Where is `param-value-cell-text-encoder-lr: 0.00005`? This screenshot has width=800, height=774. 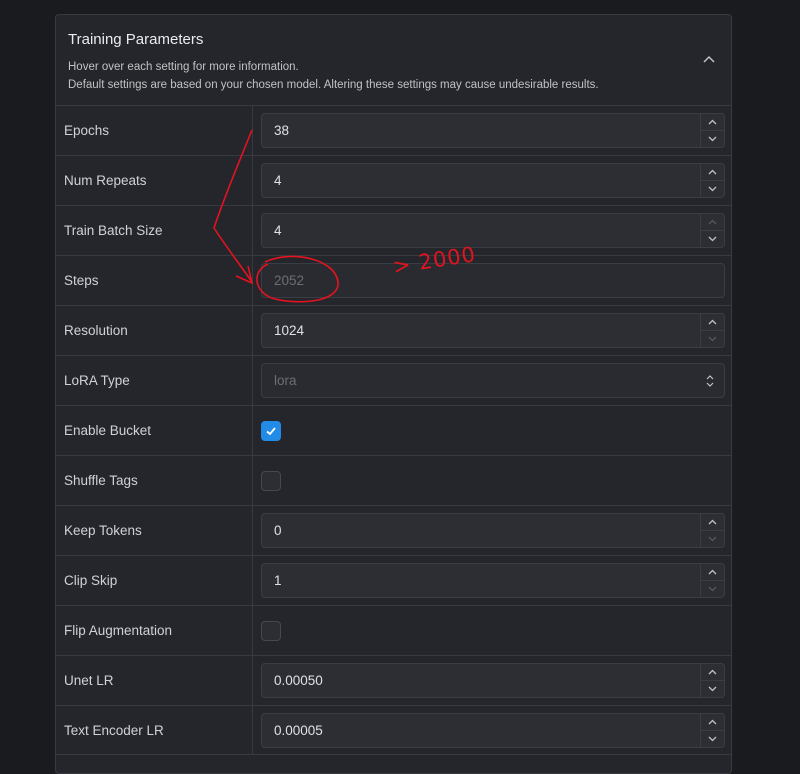
param-value-cell-text-encoder-lr: 0.00005 is located at coordinates (492, 730).